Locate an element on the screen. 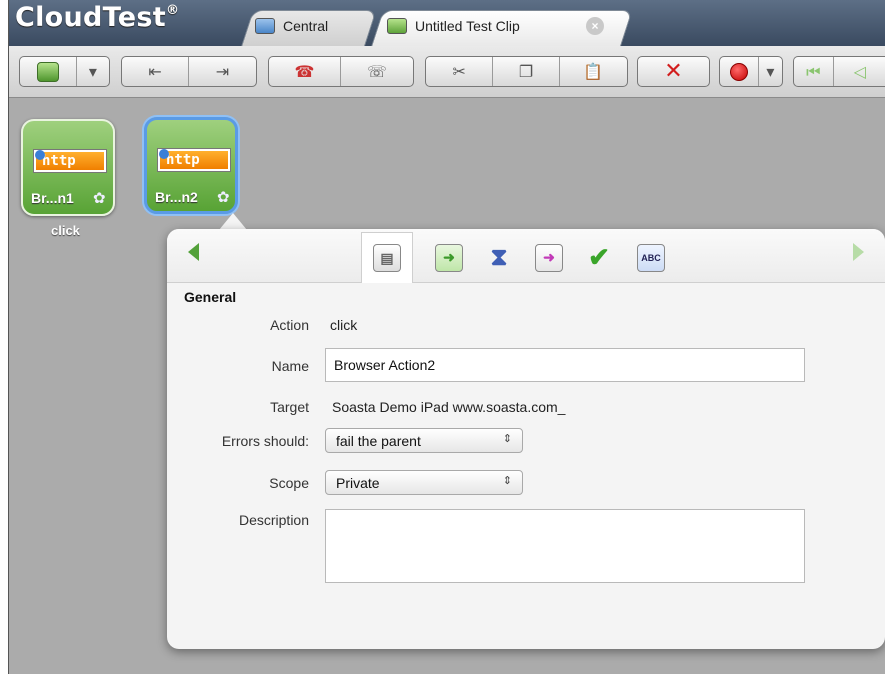 Image resolution: width=885 pixels, height=674 pixels. action-label: Br...n1 is located at coordinates (52, 198).